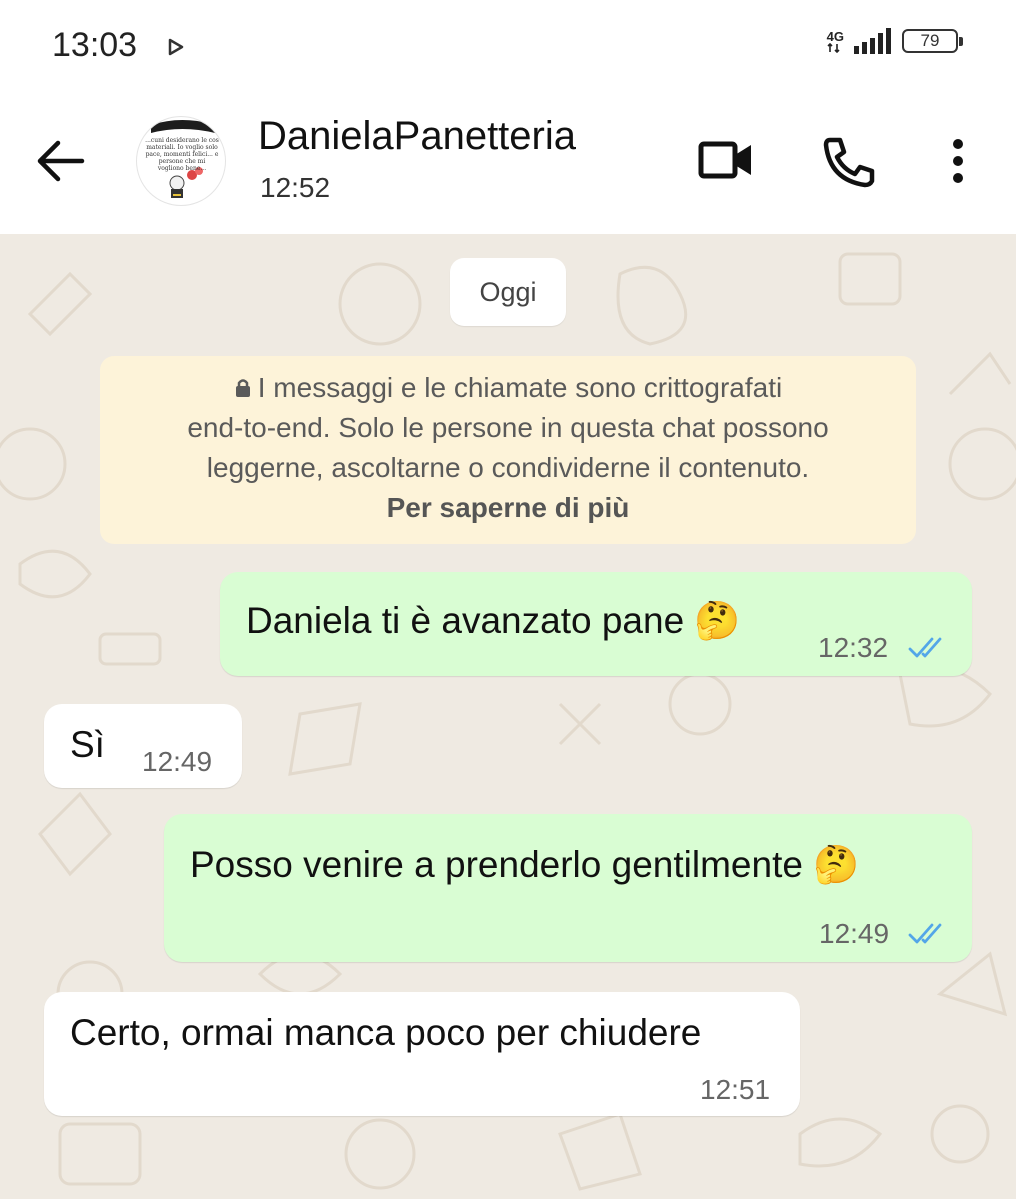  What do you see at coordinates (835, 36) in the screenshot?
I see `network-type: 4G` at bounding box center [835, 36].